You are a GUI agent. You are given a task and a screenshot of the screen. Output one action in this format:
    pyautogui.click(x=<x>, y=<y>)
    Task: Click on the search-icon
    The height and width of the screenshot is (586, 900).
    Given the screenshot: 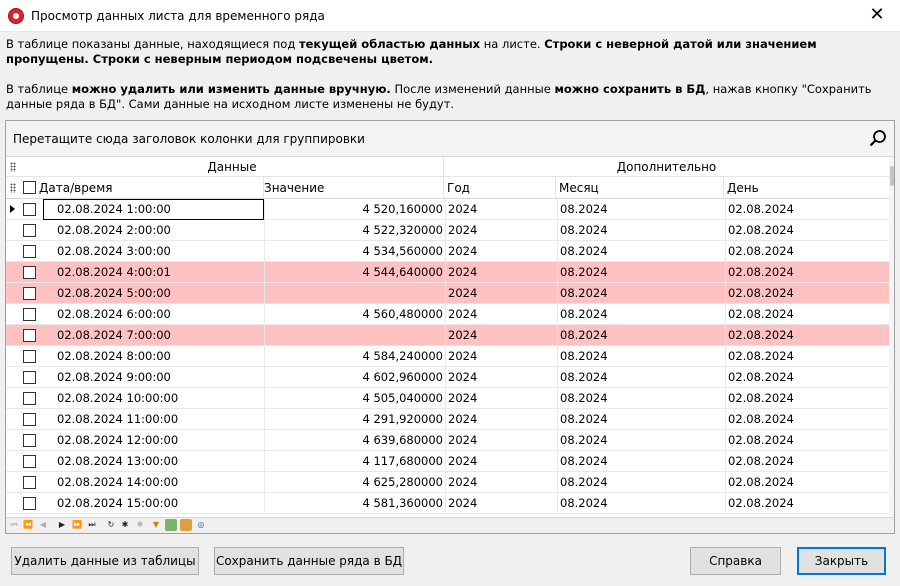 What is the action you would take?
    pyautogui.click(x=878, y=138)
    